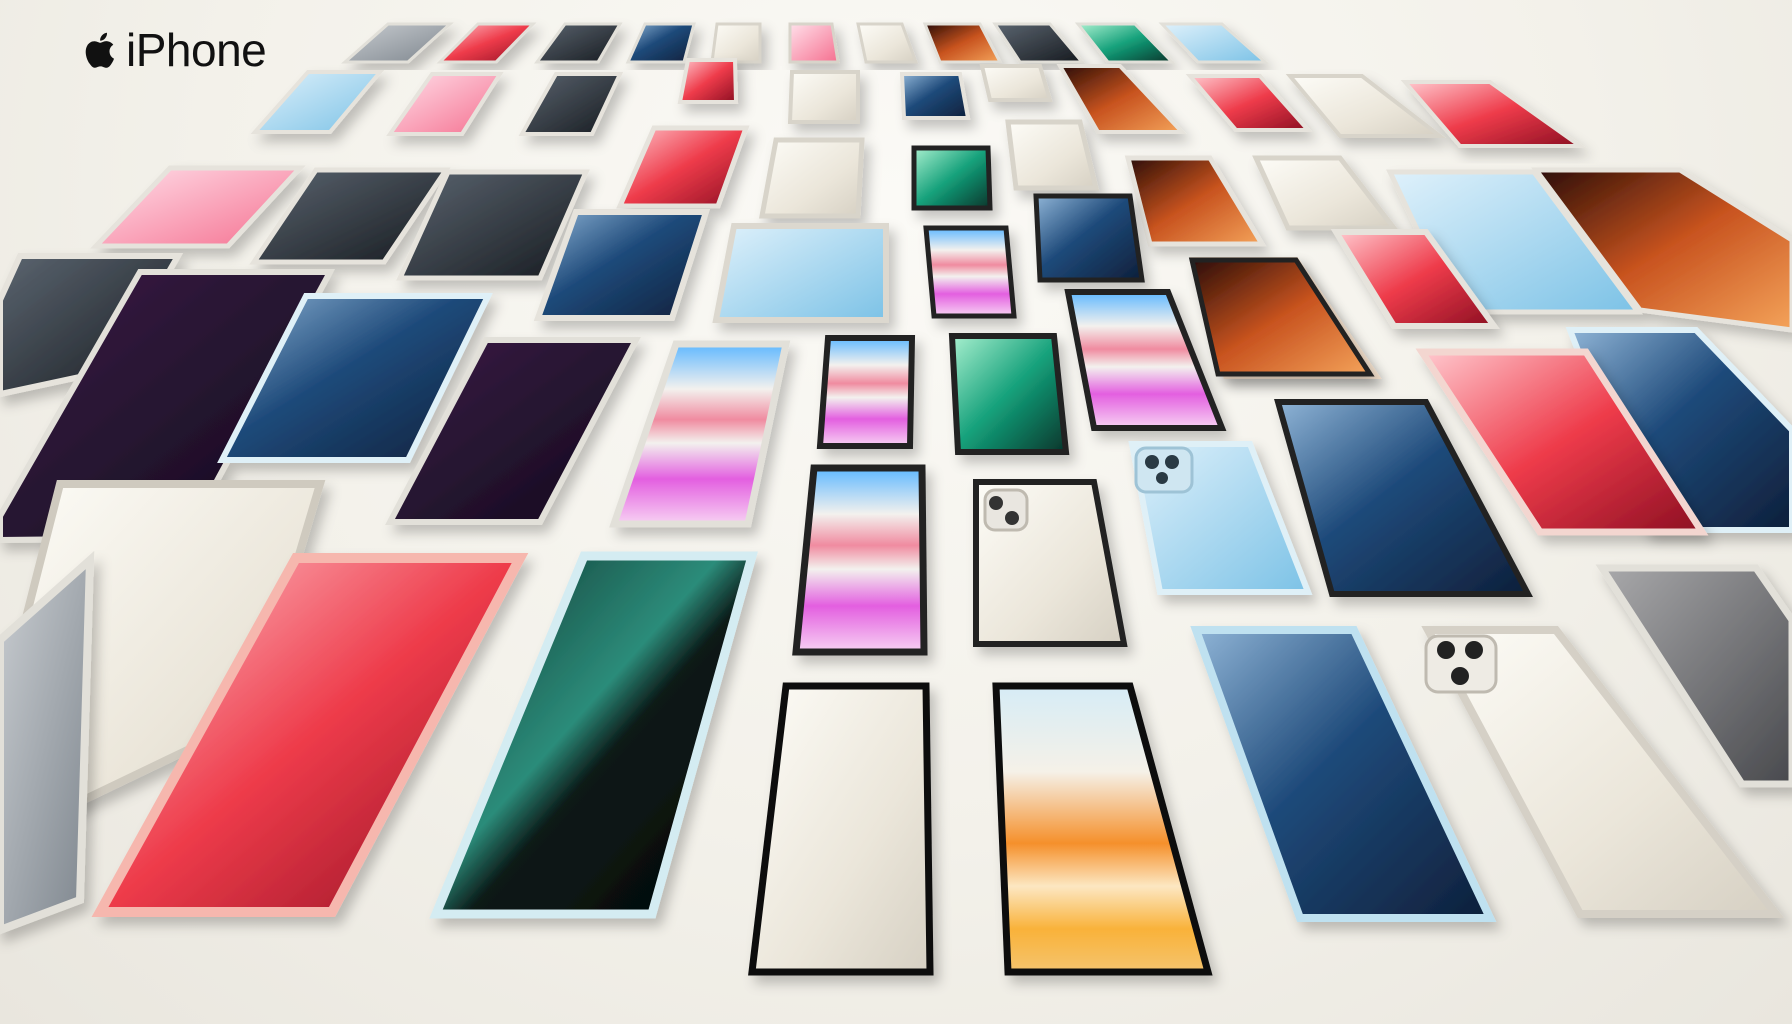 The width and height of the screenshot is (1792, 1024). I want to click on apple-logo-icon, so click(102, 50).